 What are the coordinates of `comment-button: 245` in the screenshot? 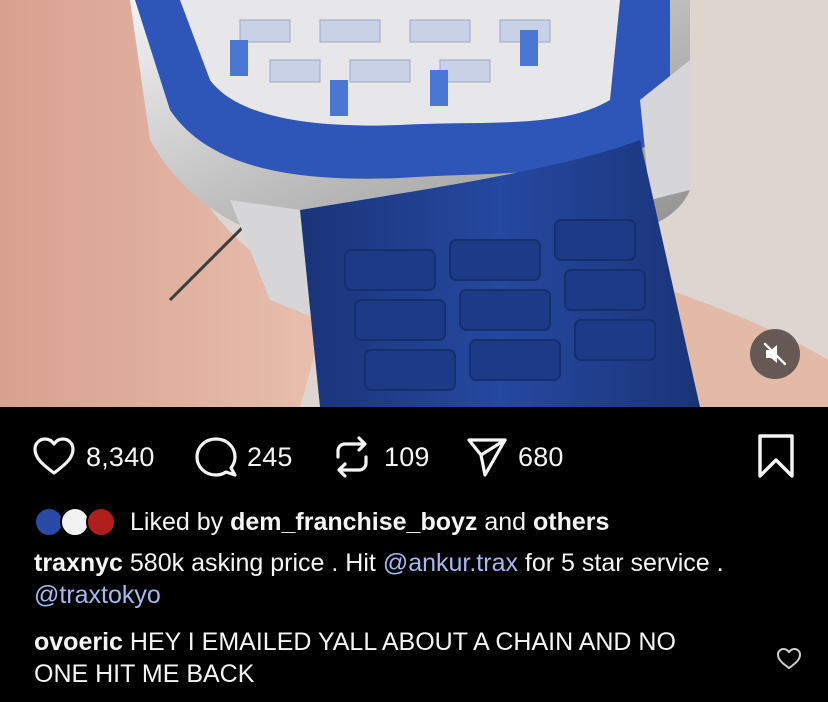 It's located at (244, 457).